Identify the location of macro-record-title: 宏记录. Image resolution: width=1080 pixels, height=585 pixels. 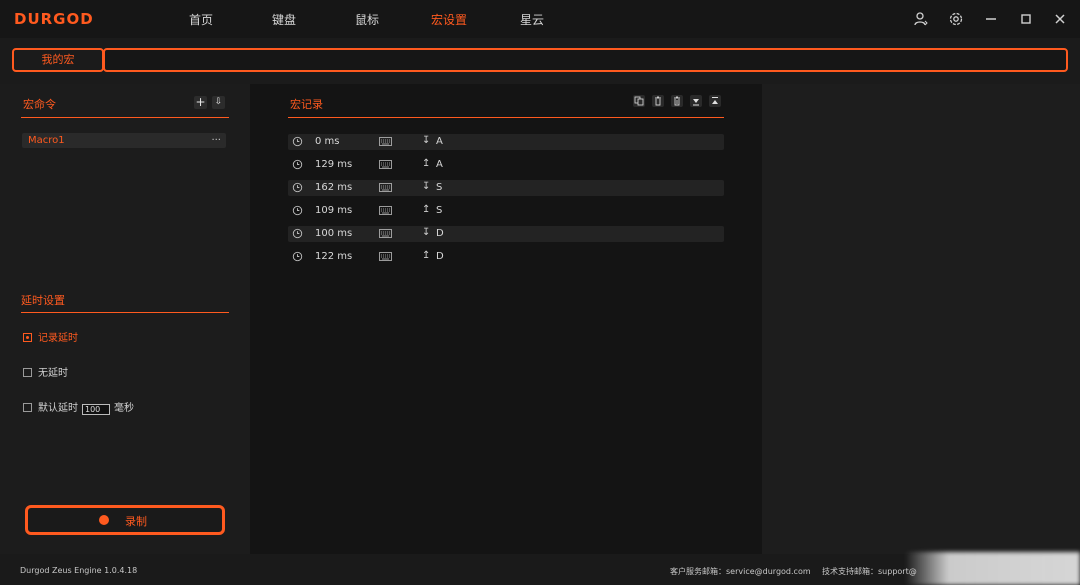
(306, 104).